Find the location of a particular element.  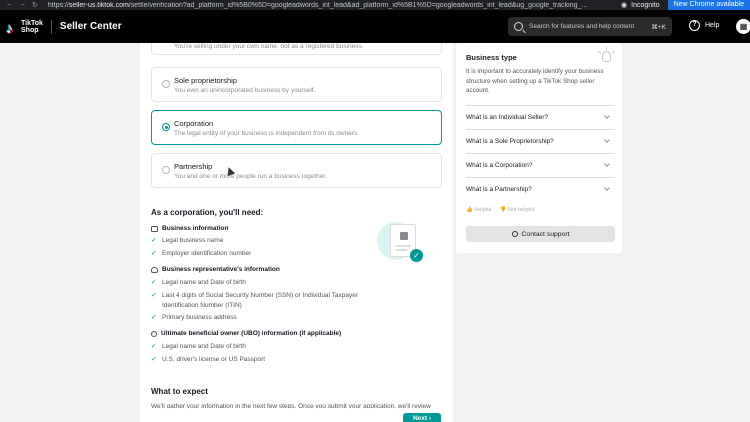

headset-icon is located at coordinates (514, 234).